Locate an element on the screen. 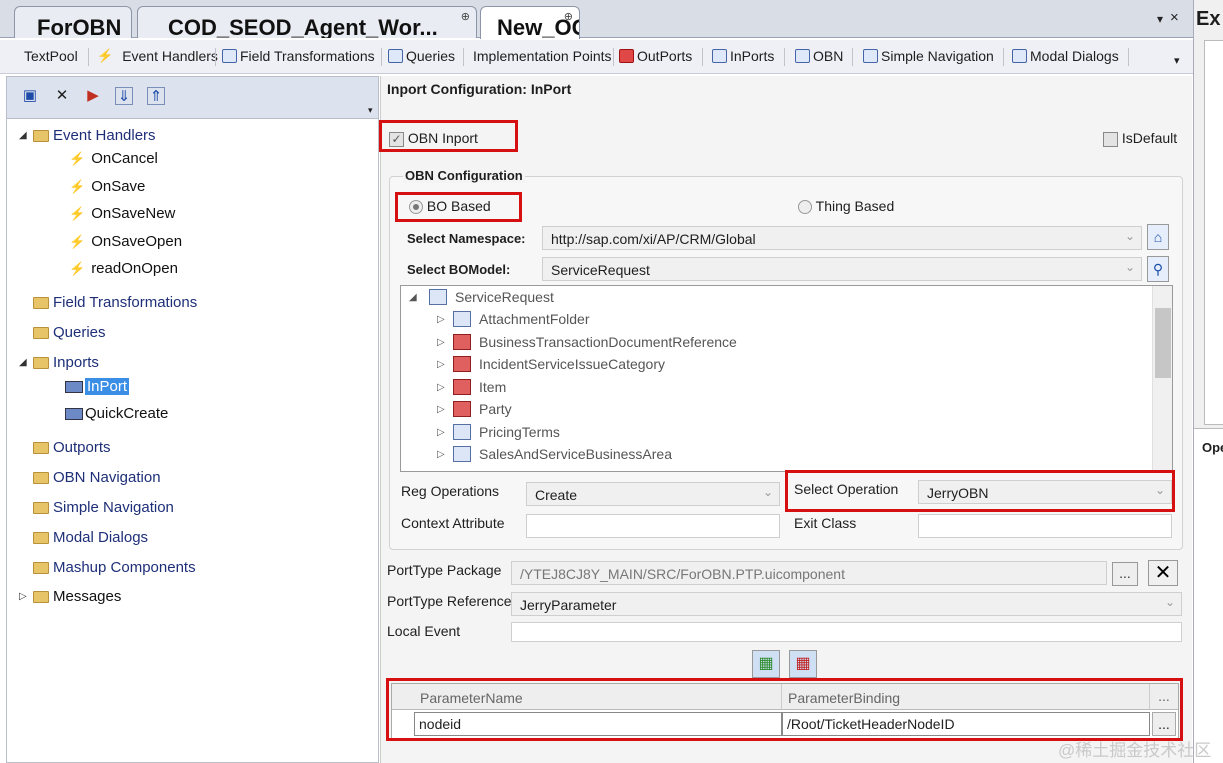 This screenshot has width=1223, height=763. tab-queries: Queries is located at coordinates (421, 56).